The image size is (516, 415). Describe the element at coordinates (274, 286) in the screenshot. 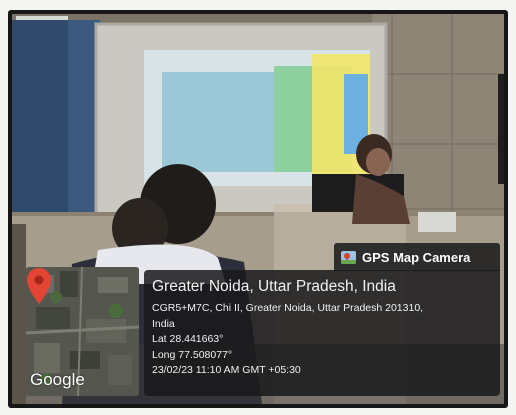

I see `location-title: Greater Noida, Uttar Pradesh, India` at that location.